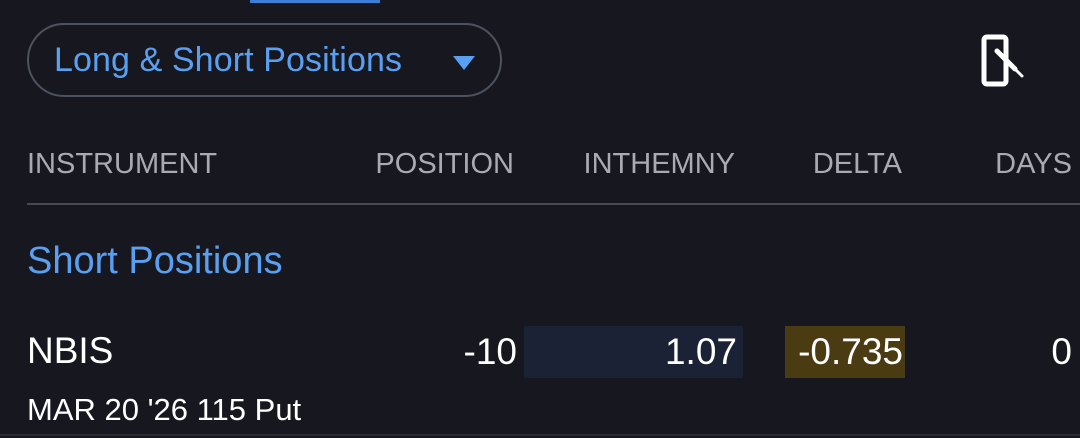 This screenshot has height=438, width=1080. I want to click on column-header-inthemny: INTHEMNY, so click(659, 164).